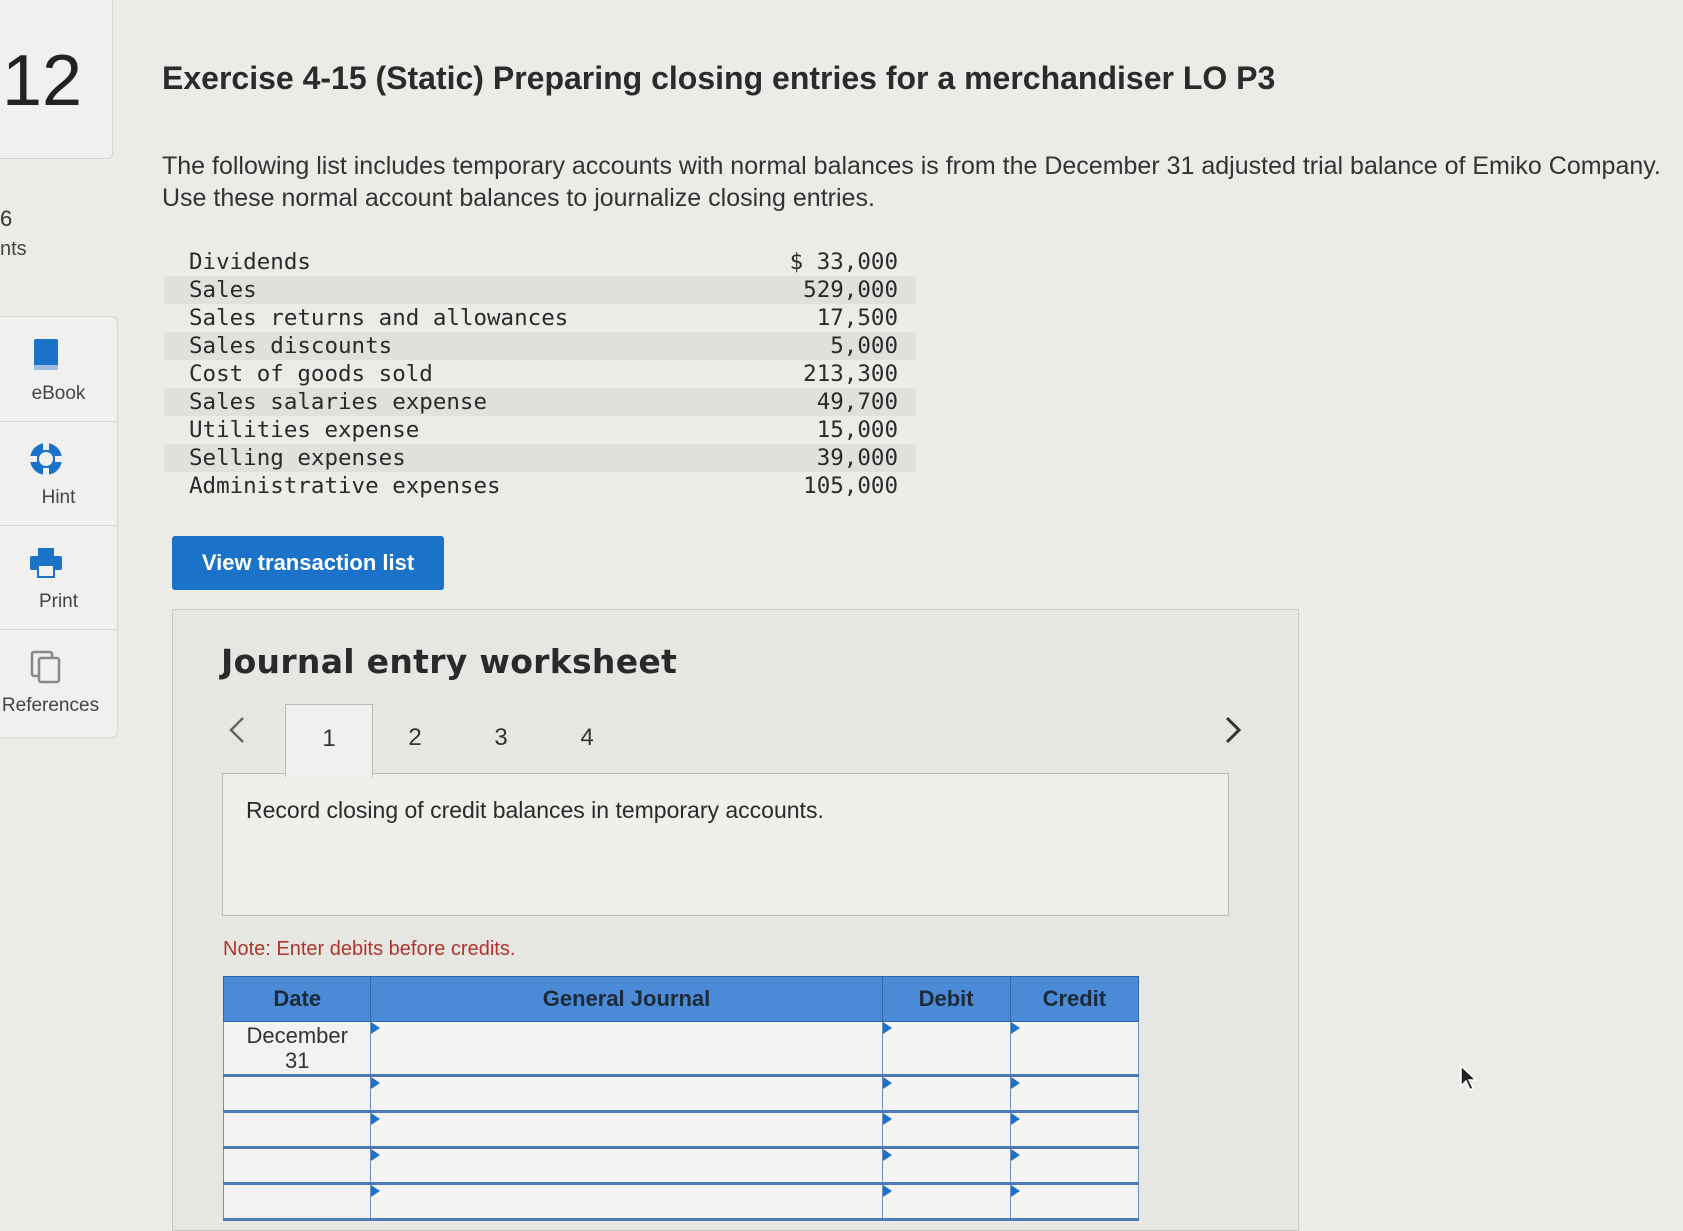 The width and height of the screenshot is (1683, 1231). Describe the element at coordinates (237, 733) in the screenshot. I see `chevron-left-icon` at that location.